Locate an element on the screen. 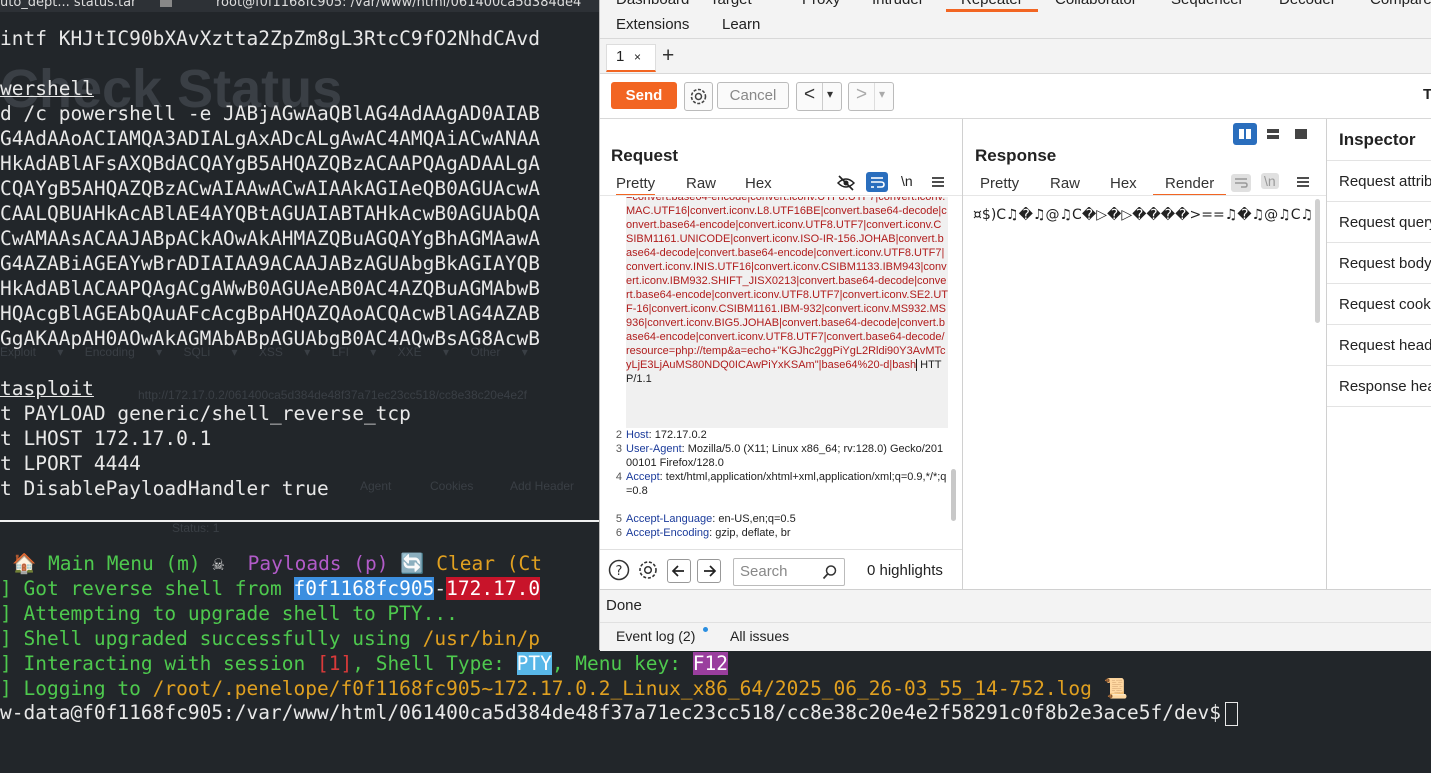 Image resolution: width=1431 pixels, height=773 pixels. terminal-line: t LHOST 172.17.0.1 is located at coordinates (106, 438).